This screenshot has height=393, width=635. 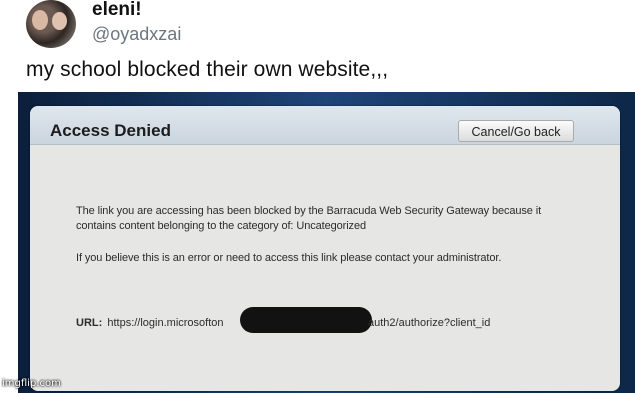 What do you see at coordinates (89, 323) in the screenshot?
I see `url-label: URL:` at bounding box center [89, 323].